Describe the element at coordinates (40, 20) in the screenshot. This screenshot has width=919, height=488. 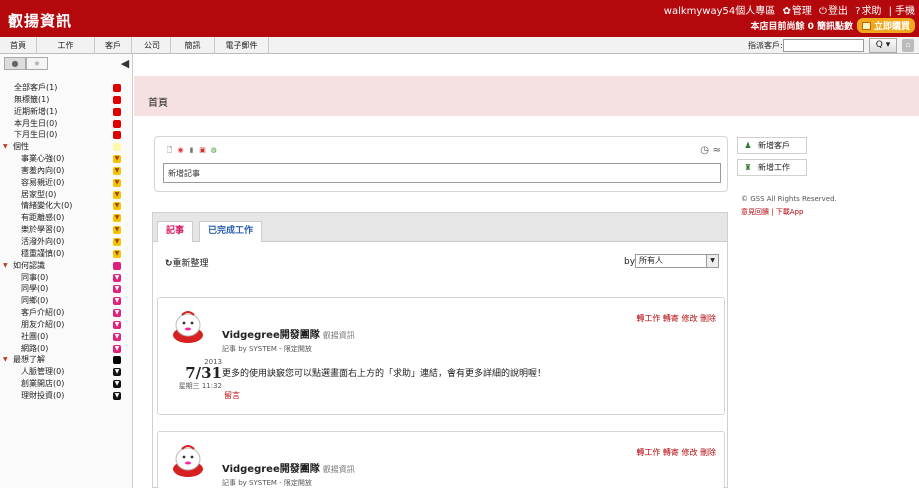
I see `app-logo: 叡揚資訊` at that location.